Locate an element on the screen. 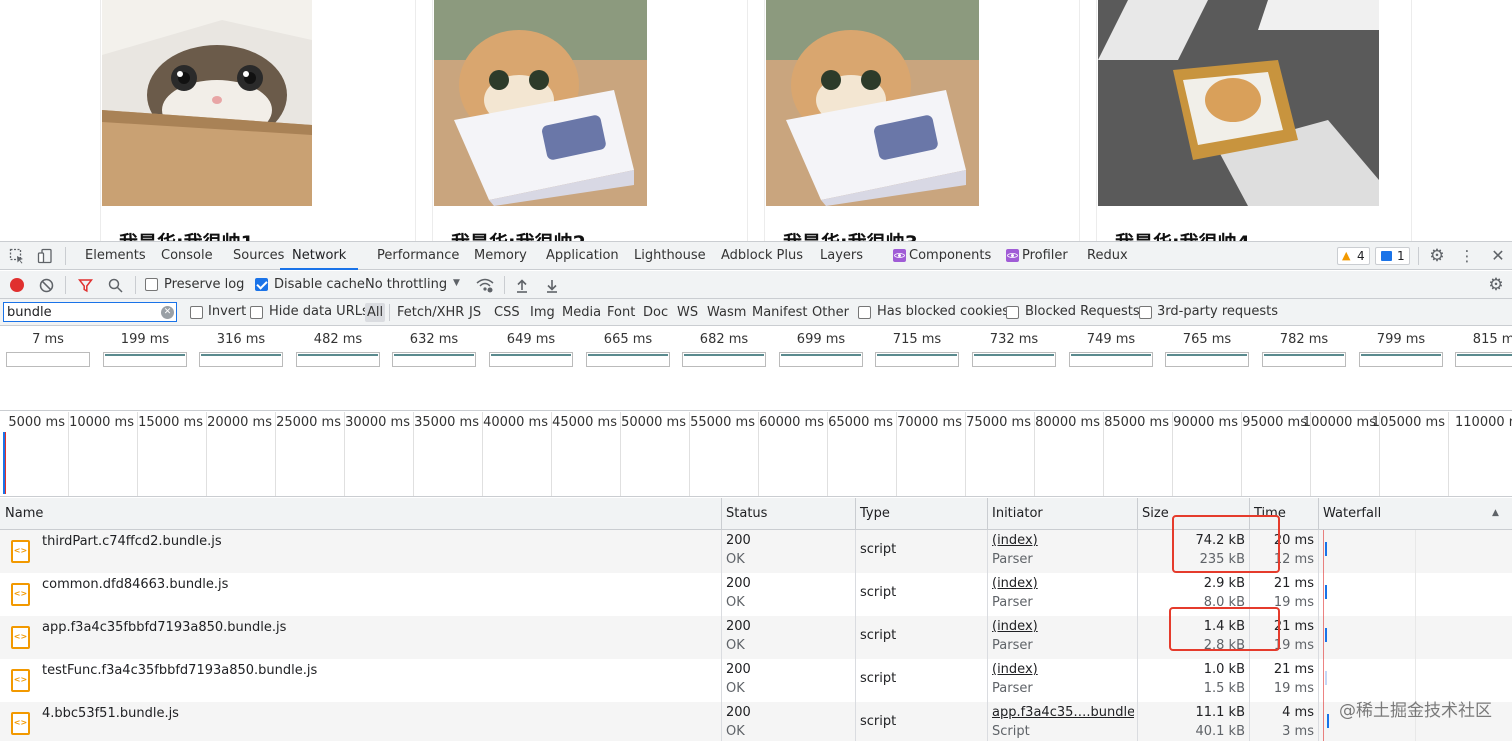 Image resolution: width=1512 pixels, height=741 pixels. tab-redux: Redux is located at coordinates (1107, 256).